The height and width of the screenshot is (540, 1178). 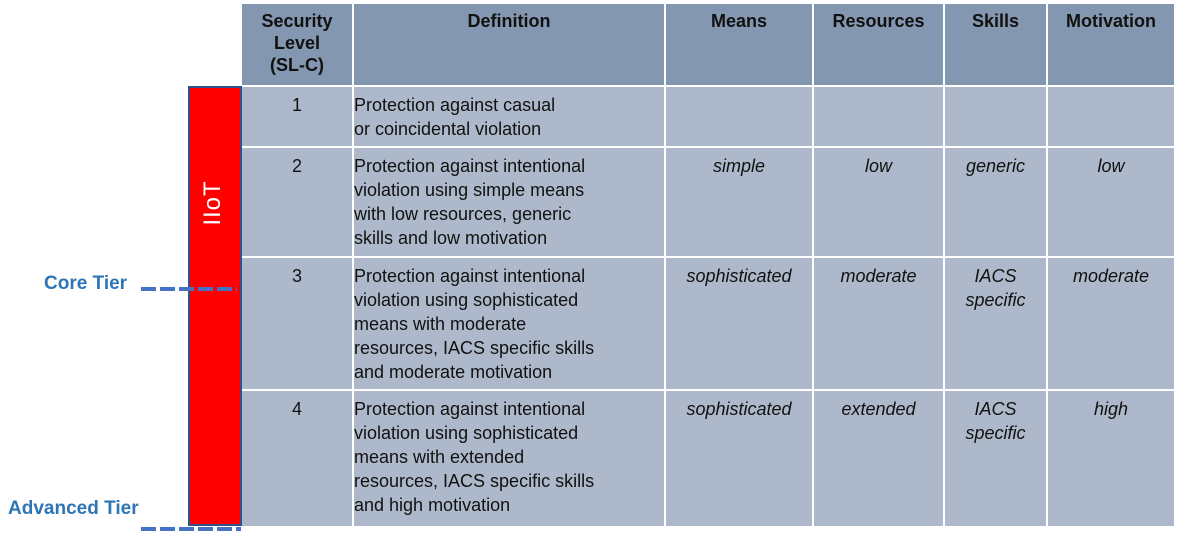 I want to click on advanced-tier-label: Advanced Tier, so click(x=73, y=508).